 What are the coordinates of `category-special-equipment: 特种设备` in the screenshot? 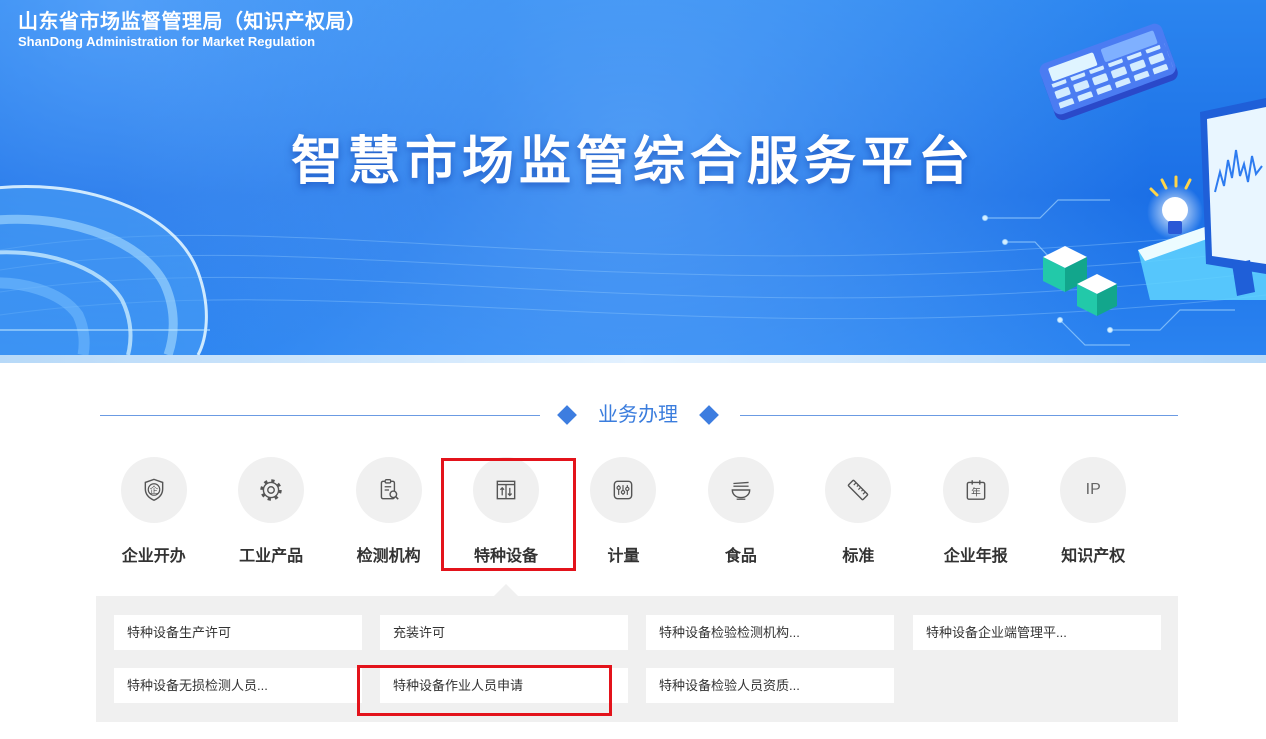 It's located at (505, 514).